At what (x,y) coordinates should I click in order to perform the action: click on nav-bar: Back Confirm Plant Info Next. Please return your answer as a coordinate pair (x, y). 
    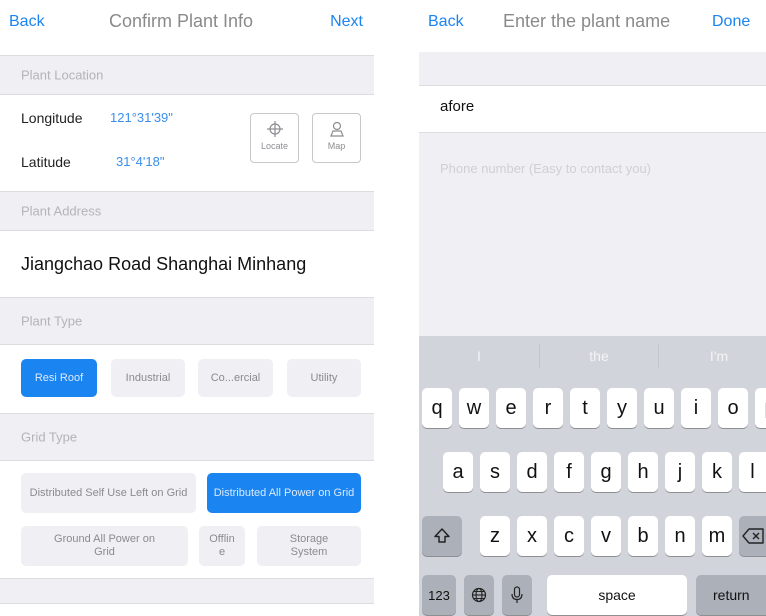
    Looking at the image, I should click on (187, 23).